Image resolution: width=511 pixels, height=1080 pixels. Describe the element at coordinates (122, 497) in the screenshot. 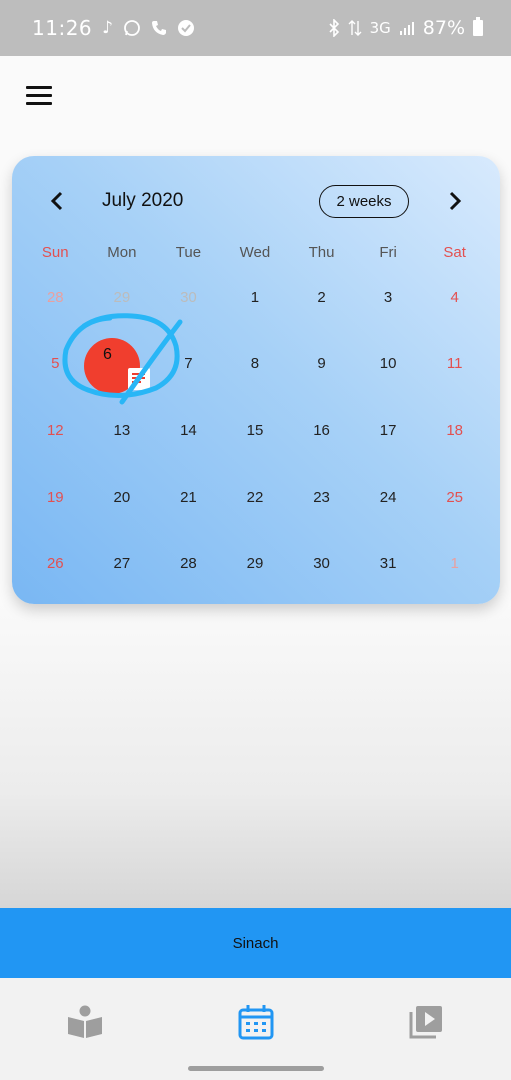

I see `day-cell: 20` at that location.